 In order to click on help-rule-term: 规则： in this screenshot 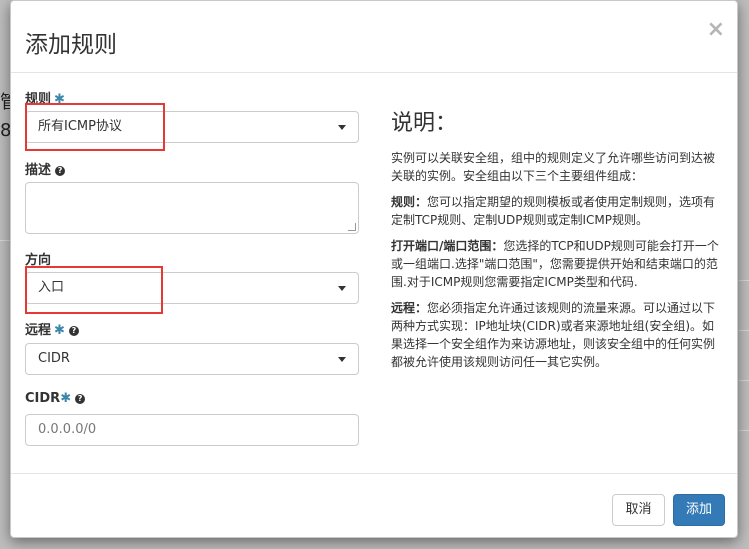, I will do `click(409, 202)`.